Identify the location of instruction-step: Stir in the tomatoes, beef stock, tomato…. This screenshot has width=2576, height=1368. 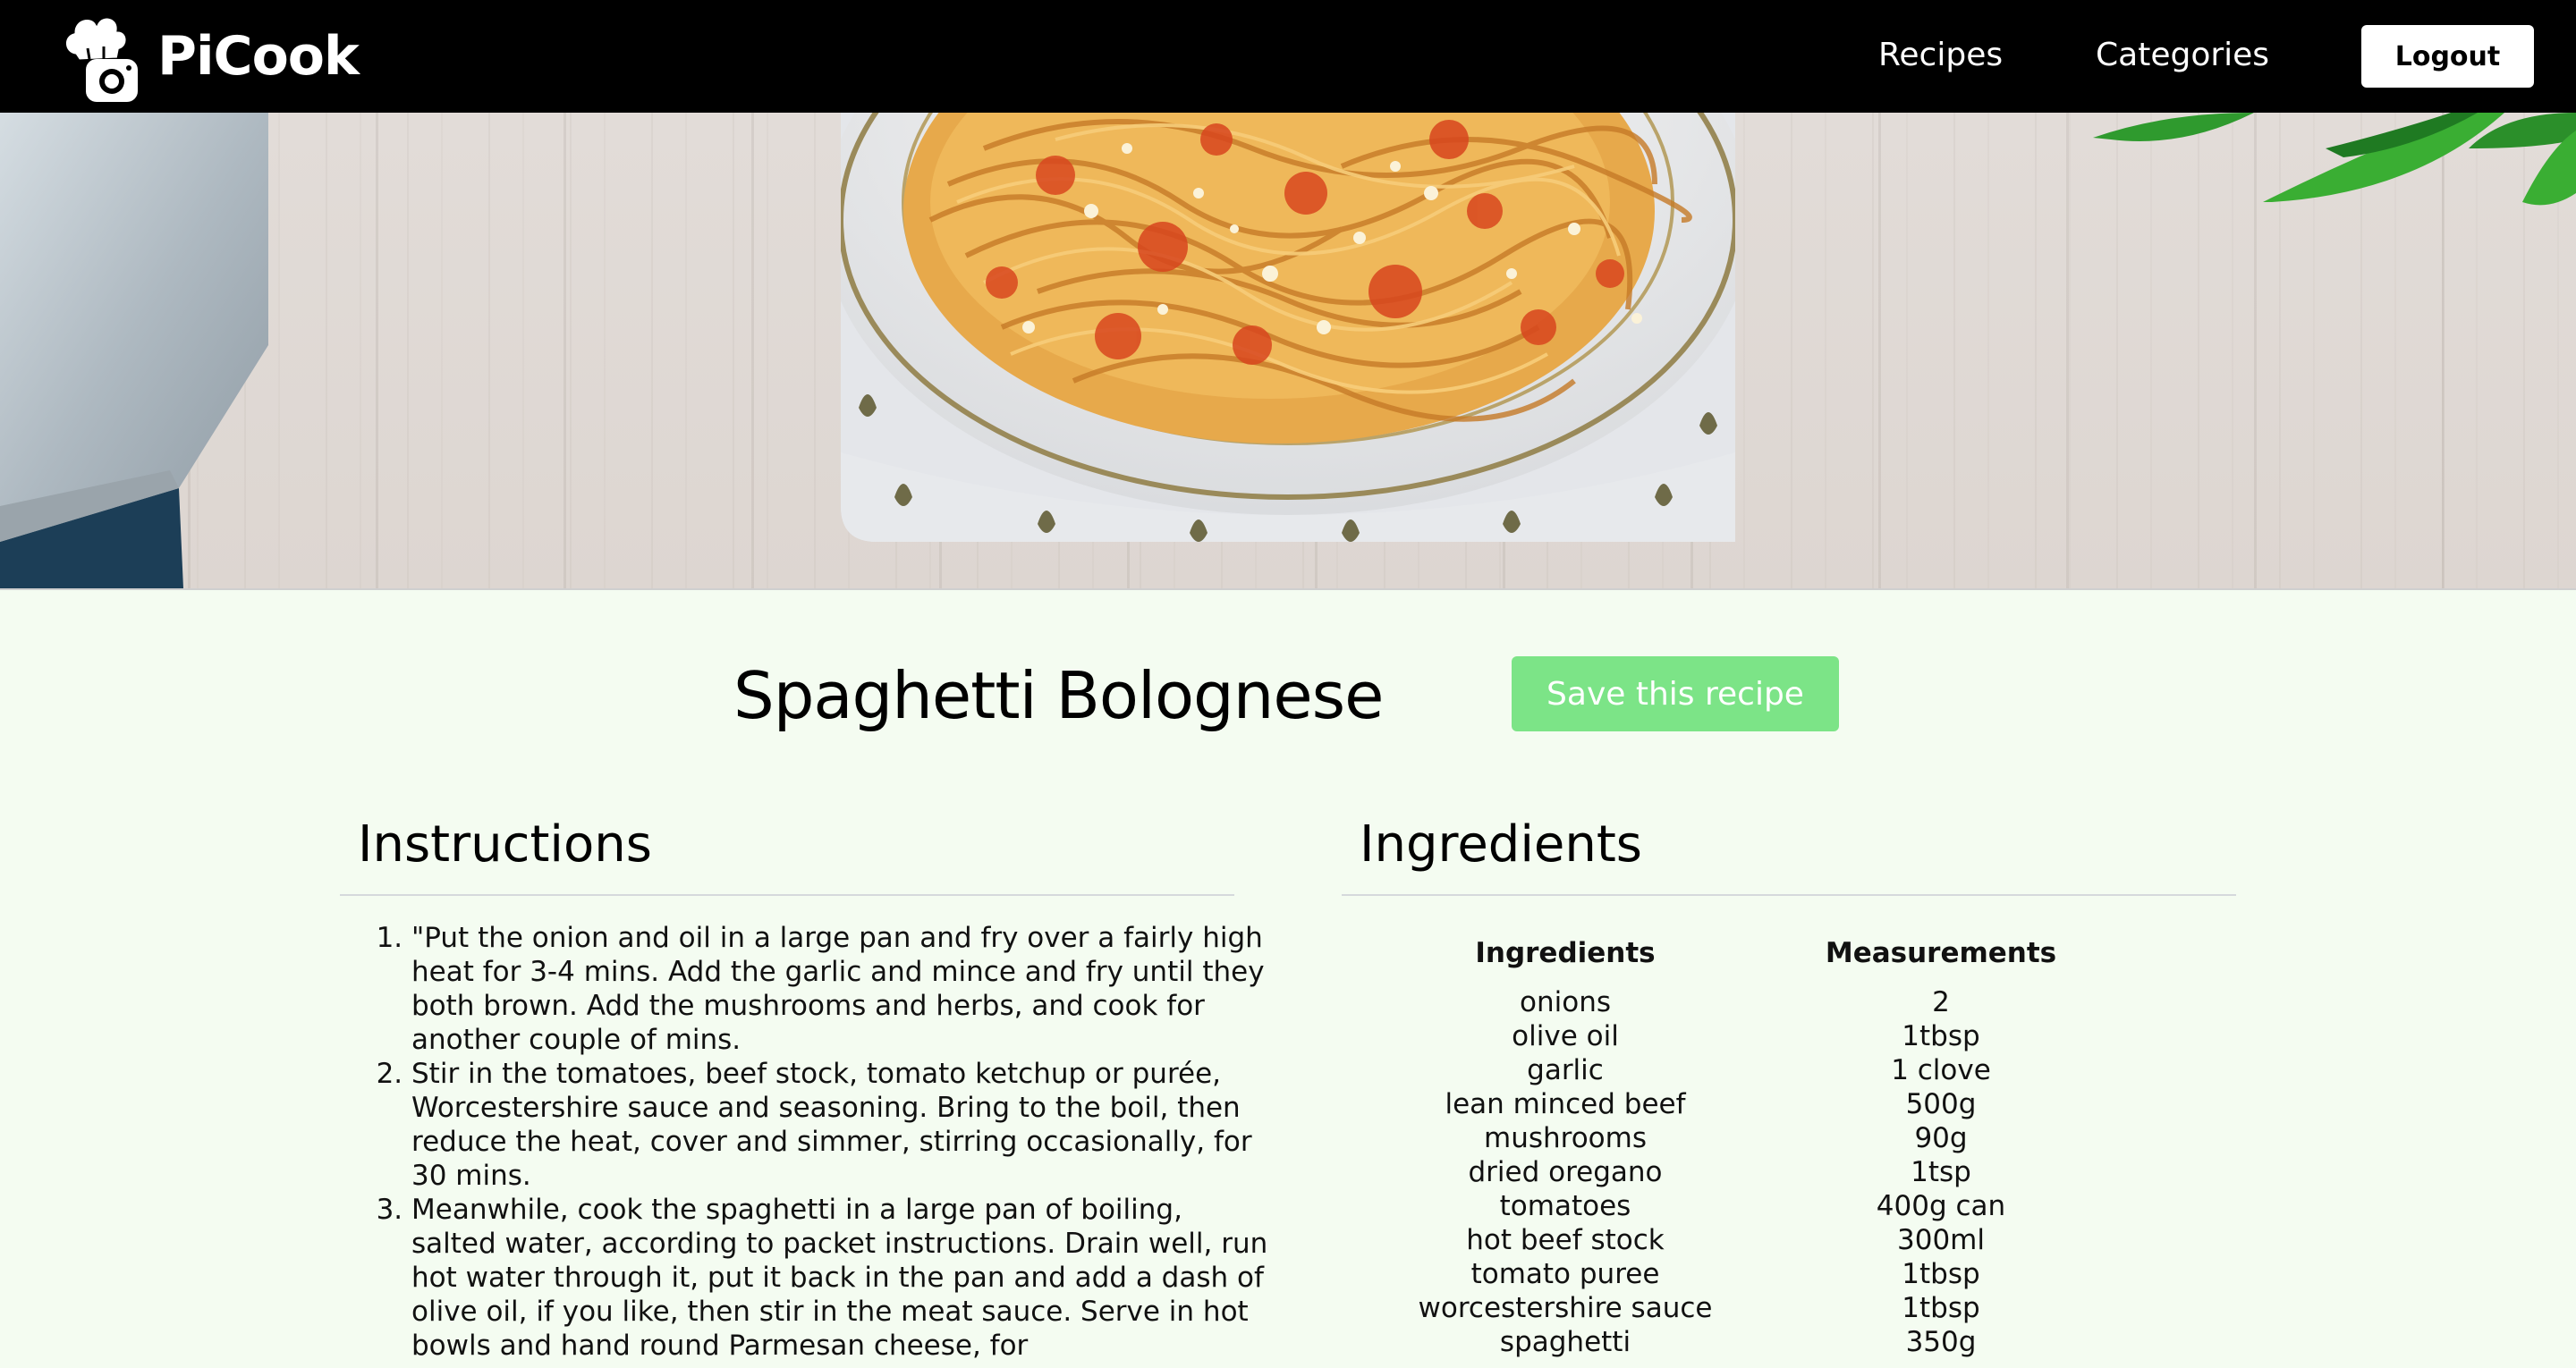
(840, 1125).